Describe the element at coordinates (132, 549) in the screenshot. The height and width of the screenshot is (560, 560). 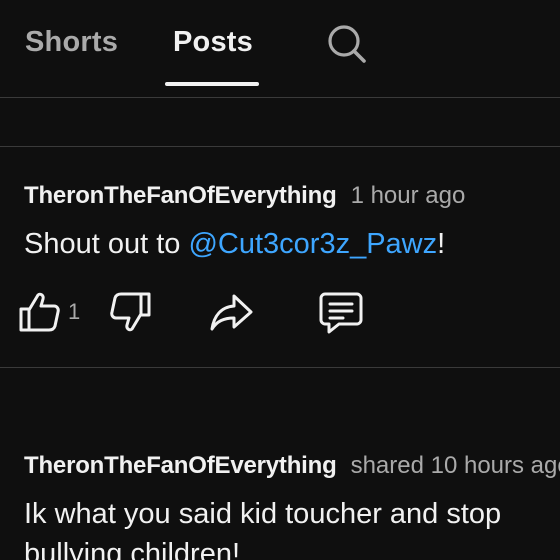
I see `post-text-line: bullying children!` at that location.